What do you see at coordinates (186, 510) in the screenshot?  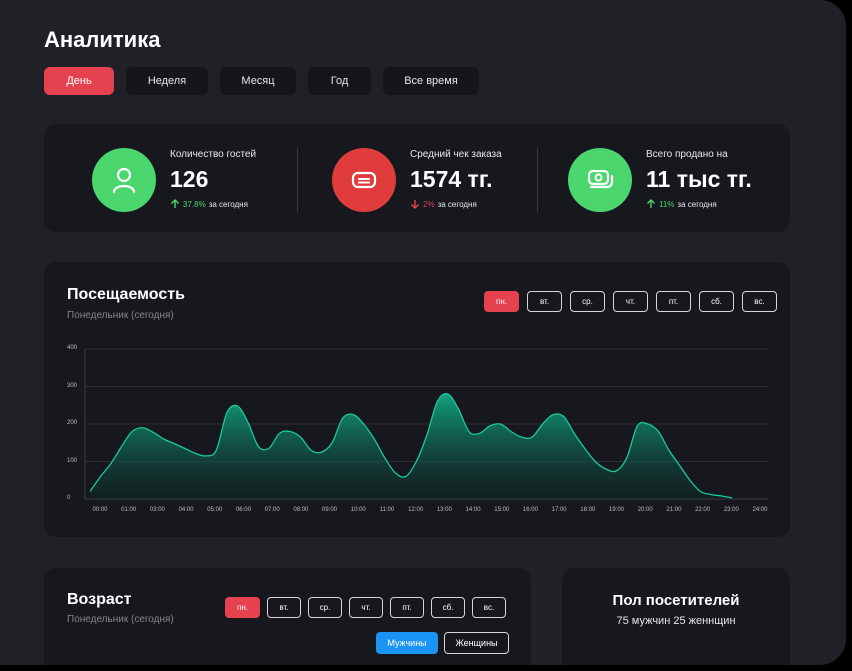 I see `x-tick-label: 04:00` at bounding box center [186, 510].